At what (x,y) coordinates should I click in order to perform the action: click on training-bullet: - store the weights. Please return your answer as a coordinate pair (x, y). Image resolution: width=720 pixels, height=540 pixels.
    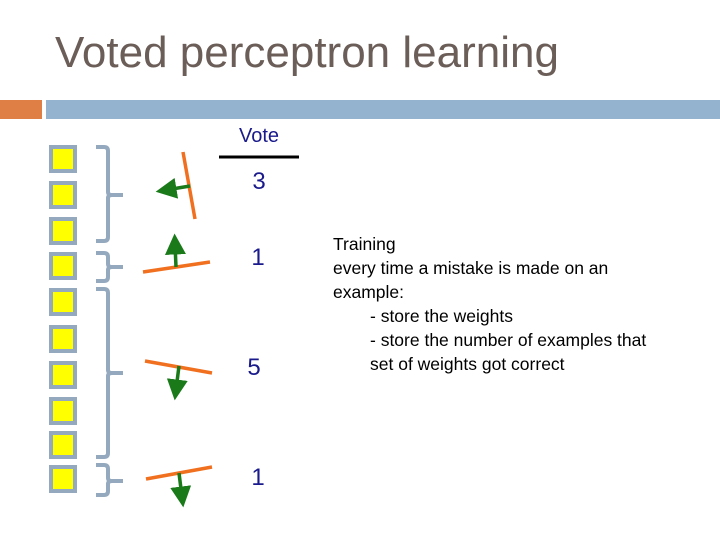
    Looking at the image, I should click on (441, 316).